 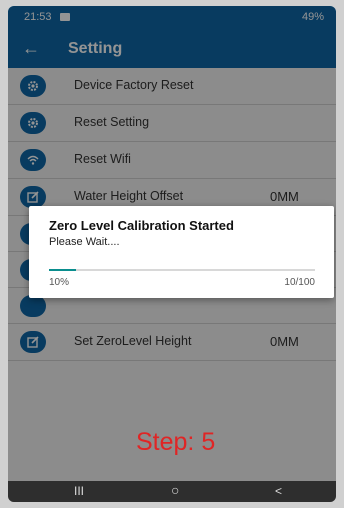 What do you see at coordinates (182, 270) in the screenshot?
I see `progress-track` at bounding box center [182, 270].